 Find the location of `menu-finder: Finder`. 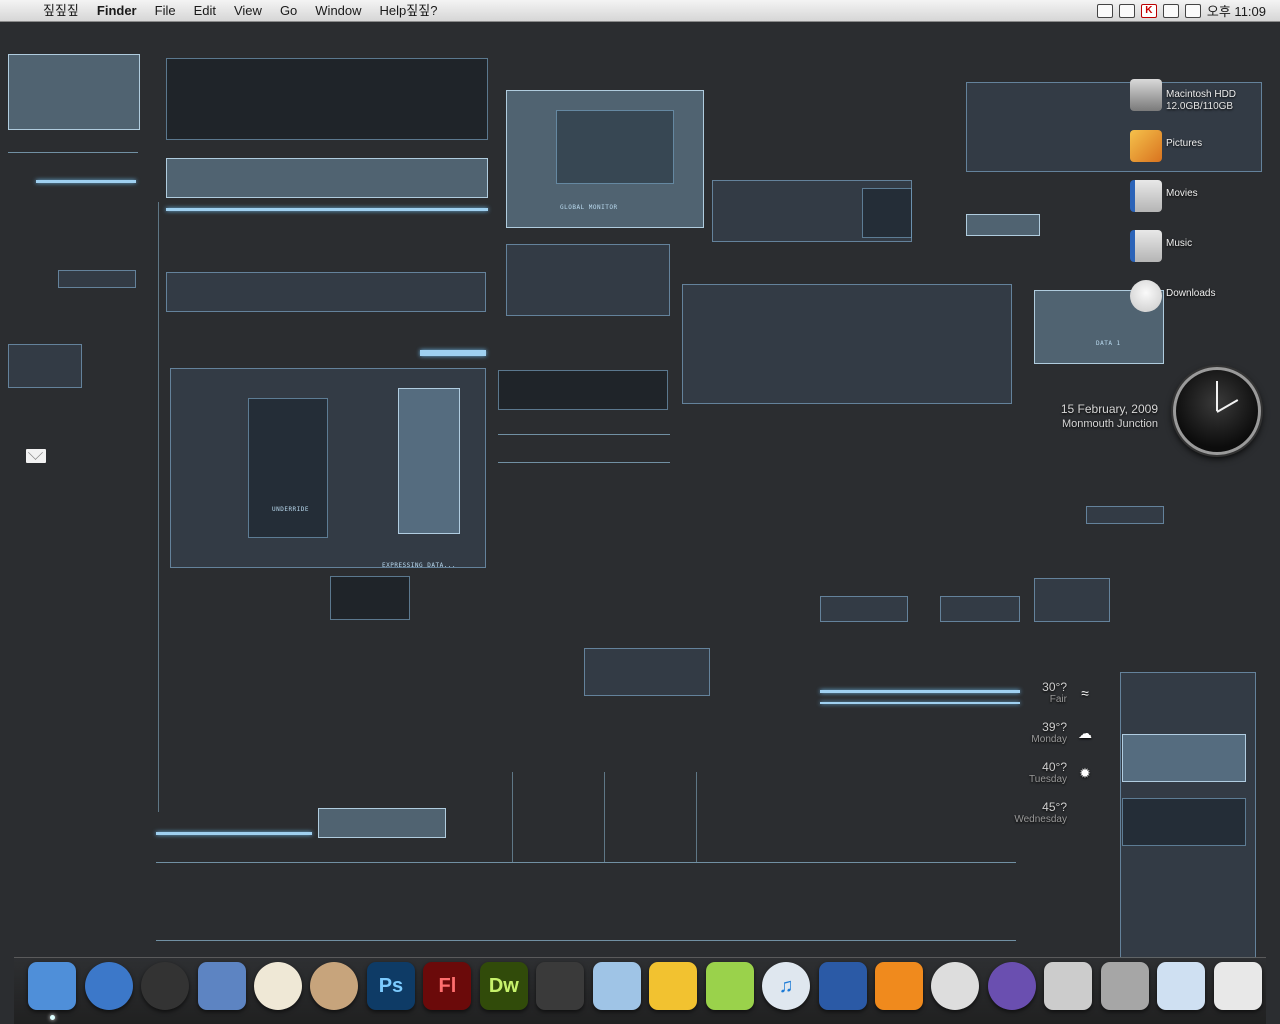

menu-finder: Finder is located at coordinates (117, 11).